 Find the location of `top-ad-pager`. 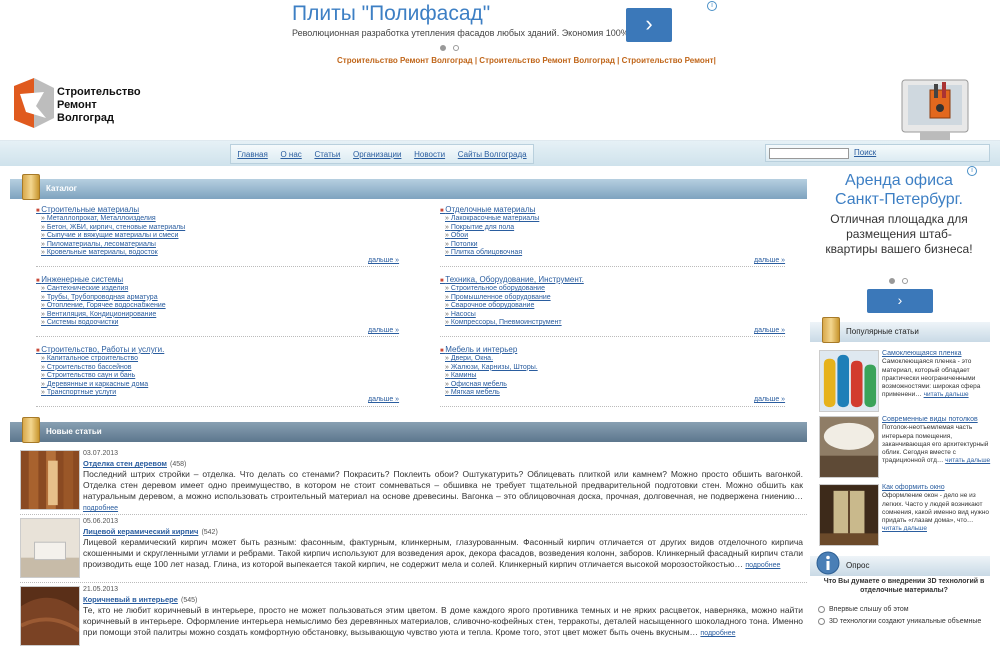

top-ad-pager is located at coordinates (453, 48).